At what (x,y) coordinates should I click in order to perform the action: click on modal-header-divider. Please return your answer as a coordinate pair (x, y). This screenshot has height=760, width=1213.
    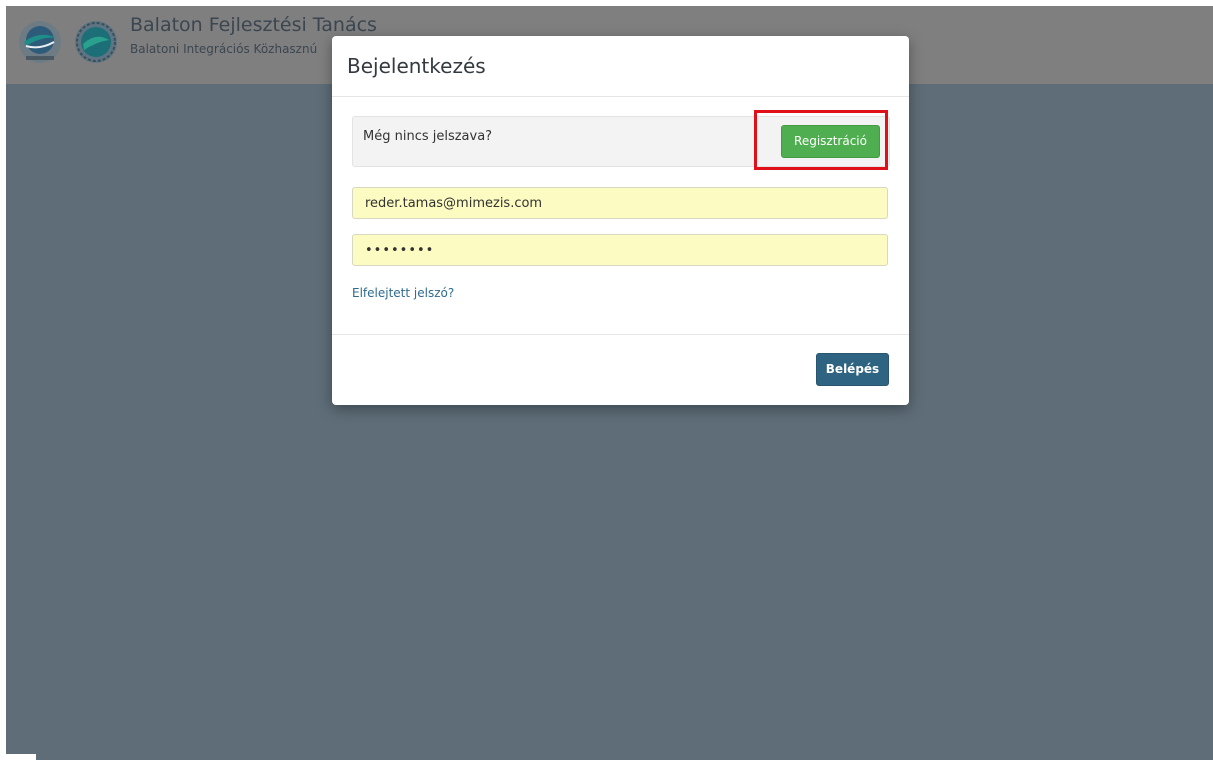
    Looking at the image, I should click on (620, 96).